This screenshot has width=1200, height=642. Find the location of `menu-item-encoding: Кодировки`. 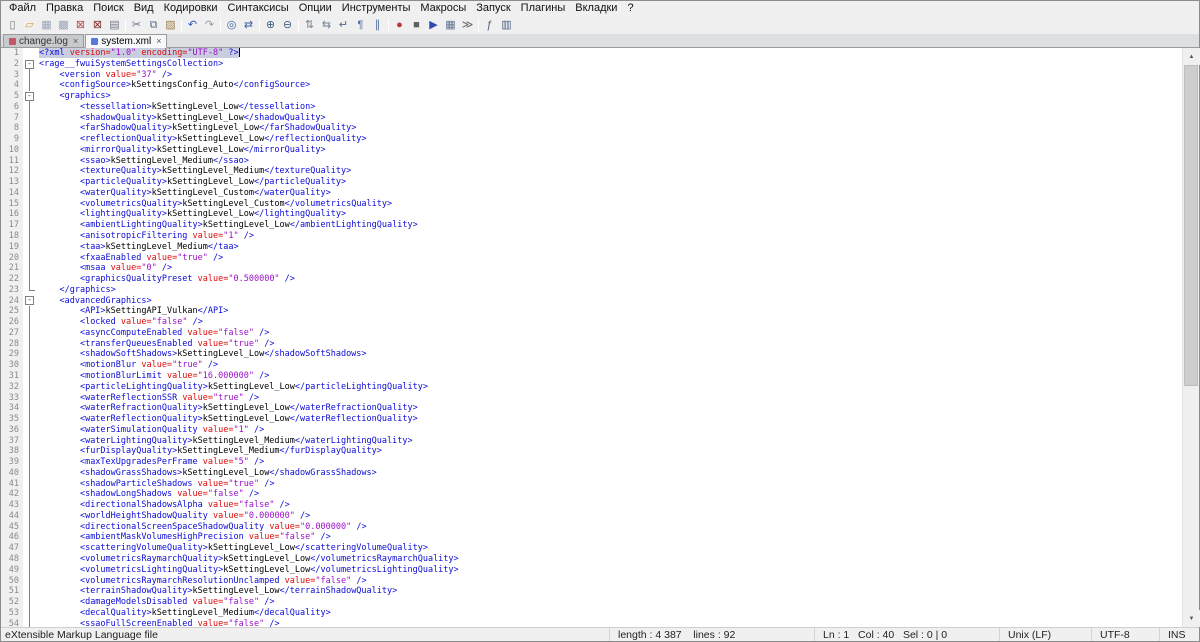

menu-item-encoding: Кодировки is located at coordinates (191, 8).